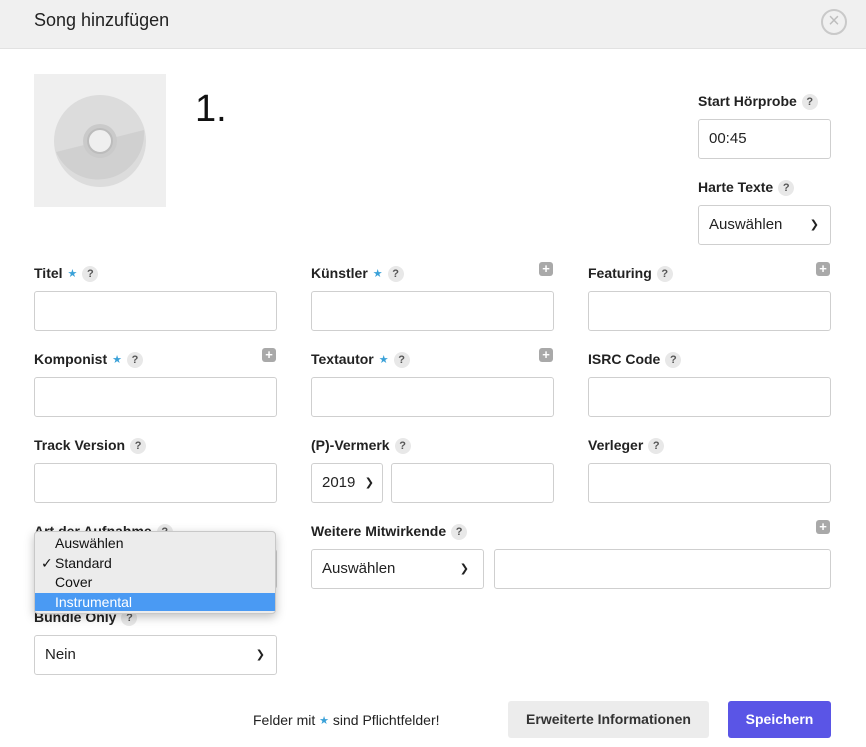  Describe the element at coordinates (472, 483) in the screenshot. I see `p-vermerk-input` at that location.